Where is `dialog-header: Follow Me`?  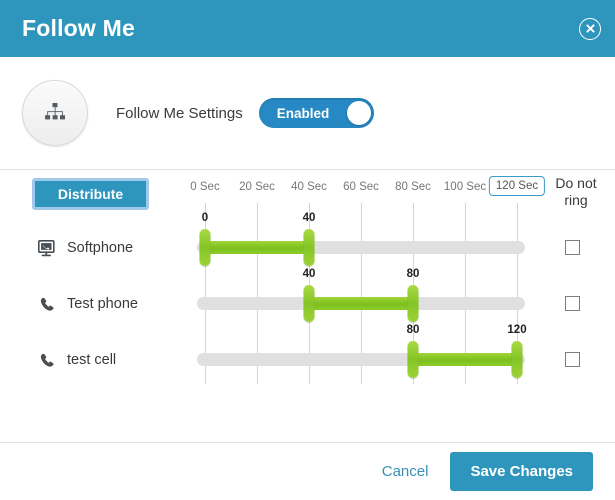
dialog-header: Follow Me is located at coordinates (307, 28).